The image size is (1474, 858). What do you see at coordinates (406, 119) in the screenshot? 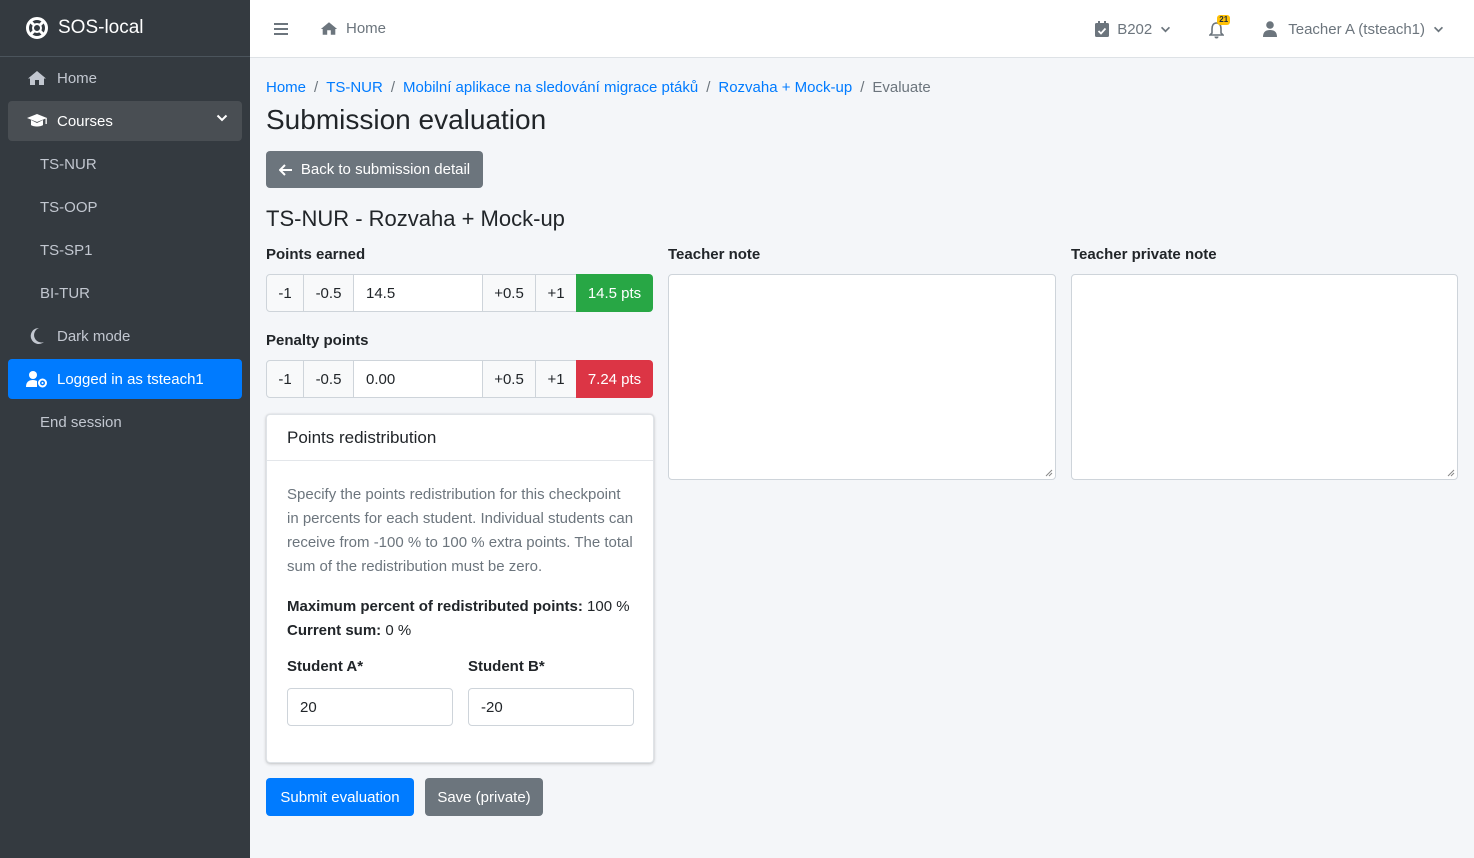
I see `page-title: Submission evaluation` at bounding box center [406, 119].